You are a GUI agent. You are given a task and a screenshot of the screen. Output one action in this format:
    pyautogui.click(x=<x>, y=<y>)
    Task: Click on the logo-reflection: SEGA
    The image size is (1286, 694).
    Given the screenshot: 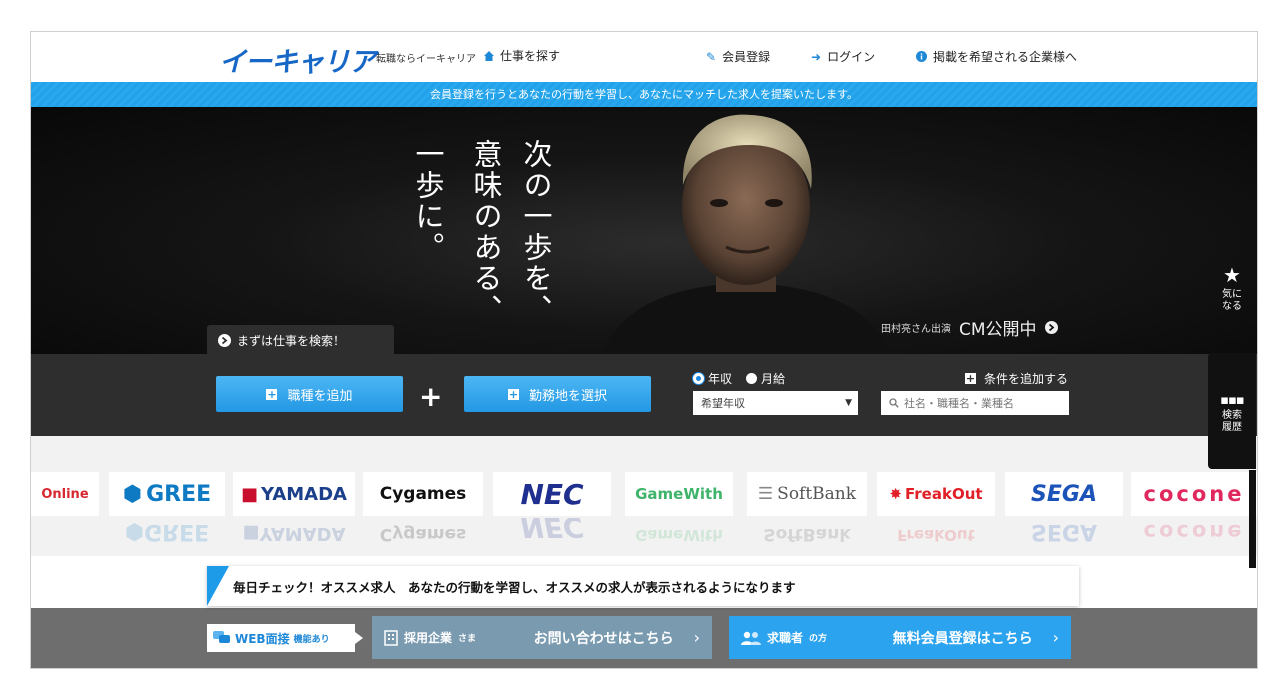 What is the action you would take?
    pyautogui.click(x=1064, y=531)
    